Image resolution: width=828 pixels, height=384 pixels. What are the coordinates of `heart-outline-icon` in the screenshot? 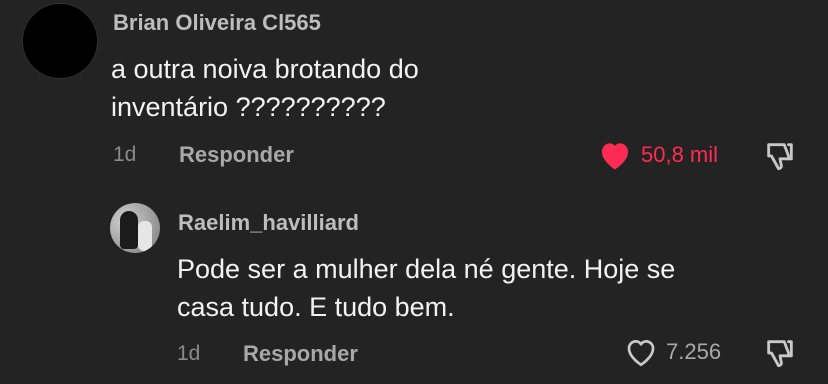 It's located at (641, 352).